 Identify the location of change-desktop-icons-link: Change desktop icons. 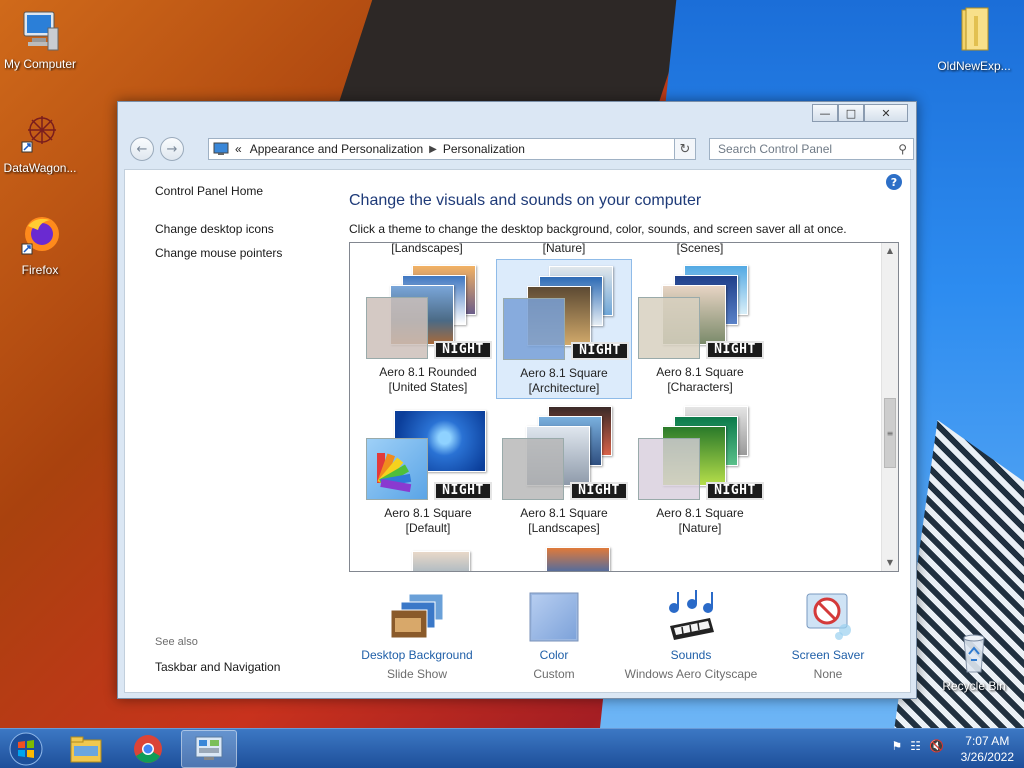
(245, 229).